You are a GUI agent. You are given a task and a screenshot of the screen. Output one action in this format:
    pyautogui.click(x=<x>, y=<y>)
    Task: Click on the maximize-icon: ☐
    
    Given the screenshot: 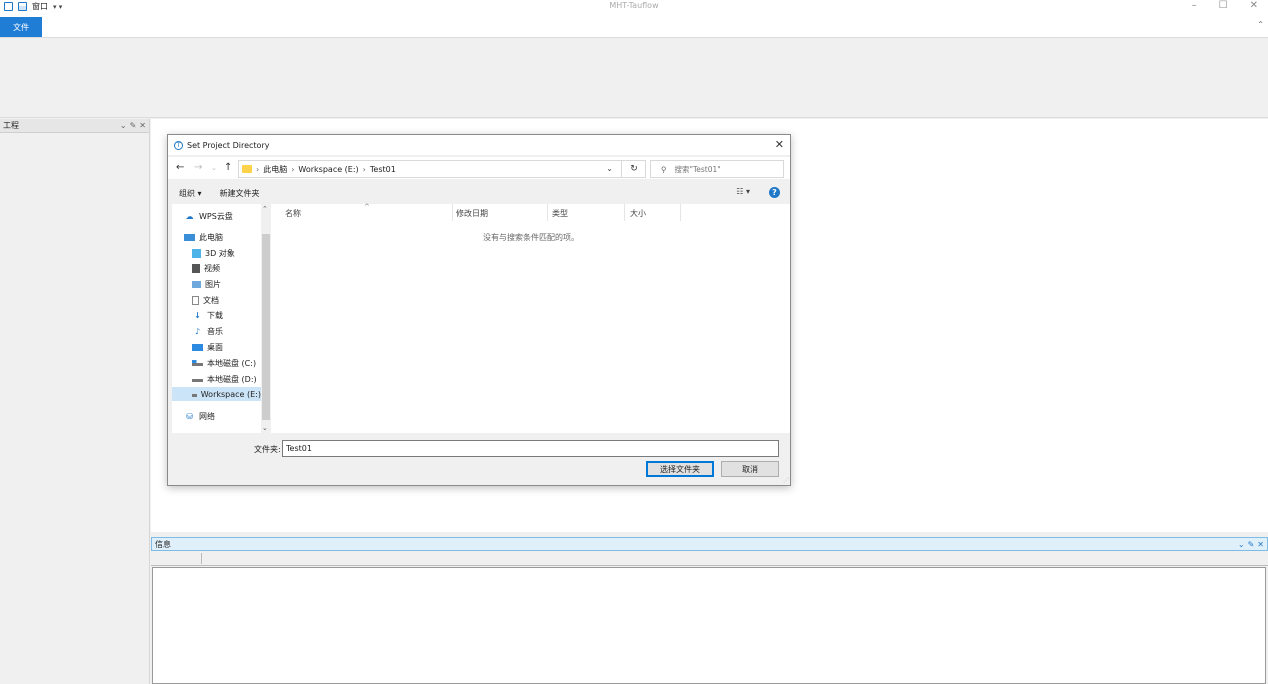 What is the action you would take?
    pyautogui.click(x=1223, y=6)
    